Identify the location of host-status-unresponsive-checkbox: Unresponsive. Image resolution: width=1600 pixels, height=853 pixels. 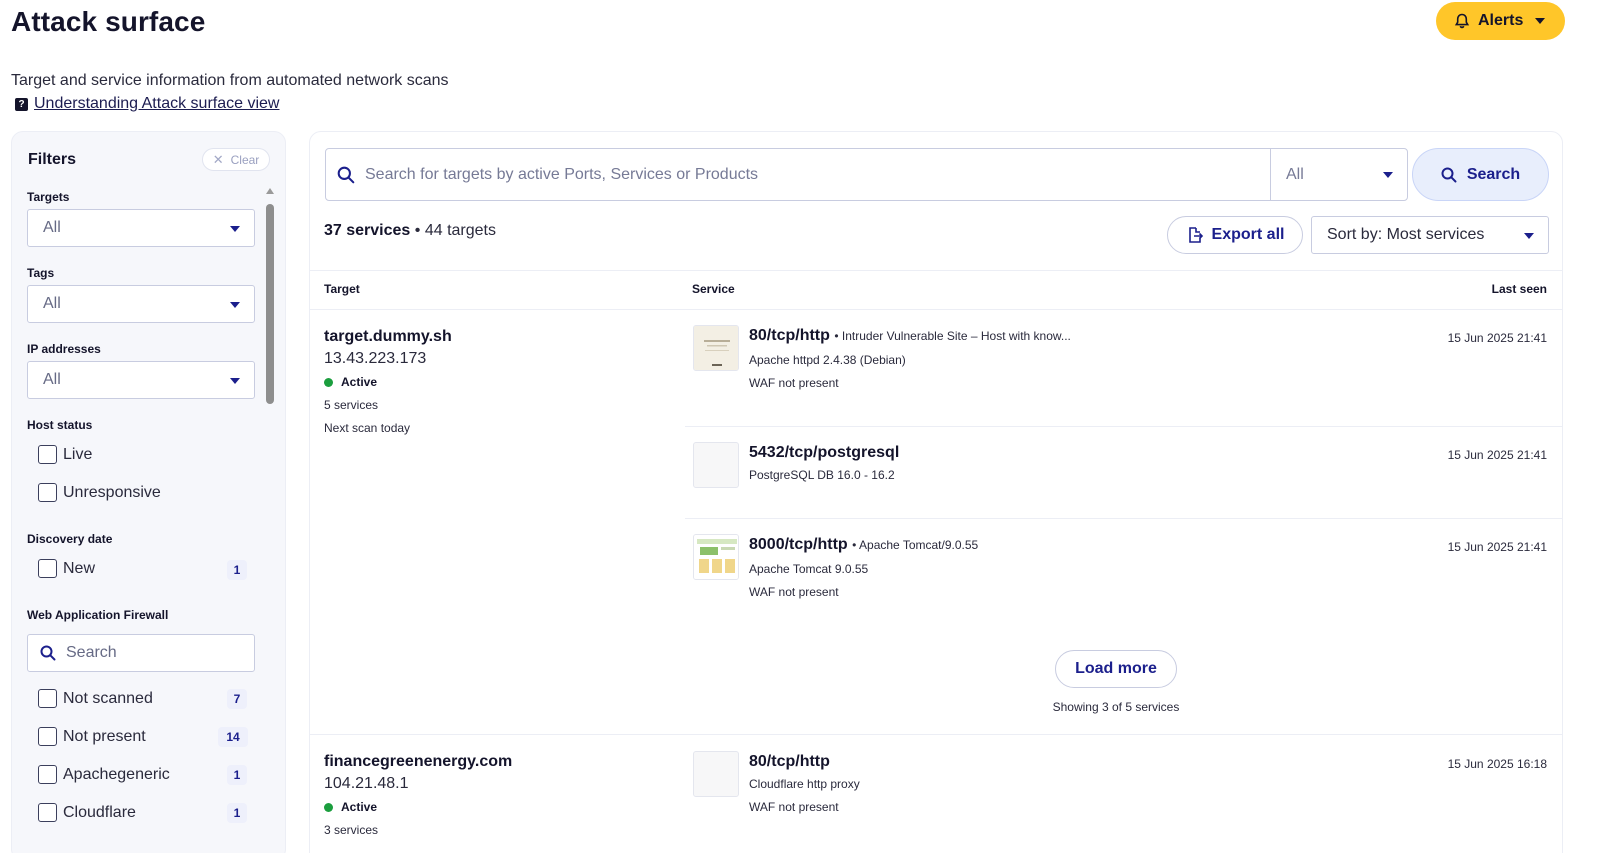
(99, 492).